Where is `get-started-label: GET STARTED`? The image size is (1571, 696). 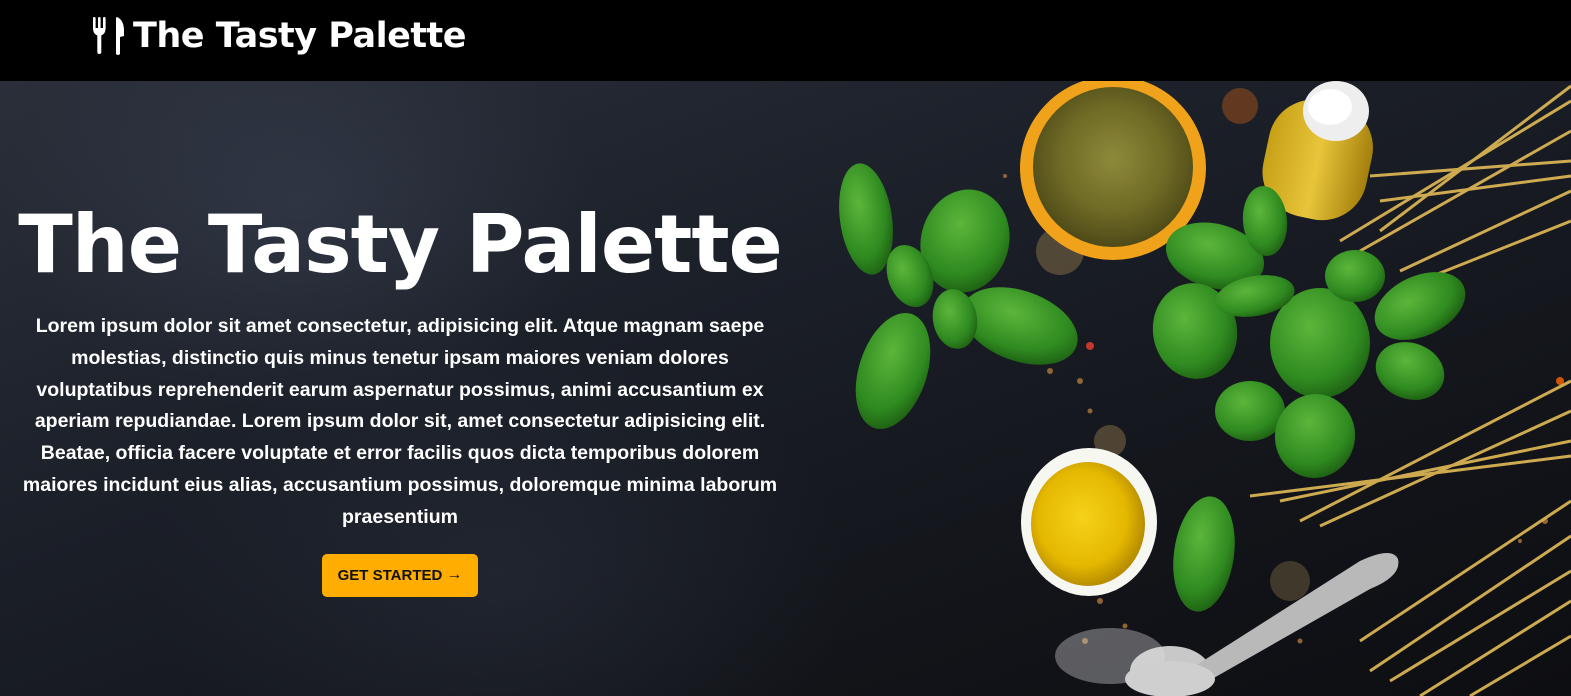 get-started-label: GET STARTED is located at coordinates (390, 575).